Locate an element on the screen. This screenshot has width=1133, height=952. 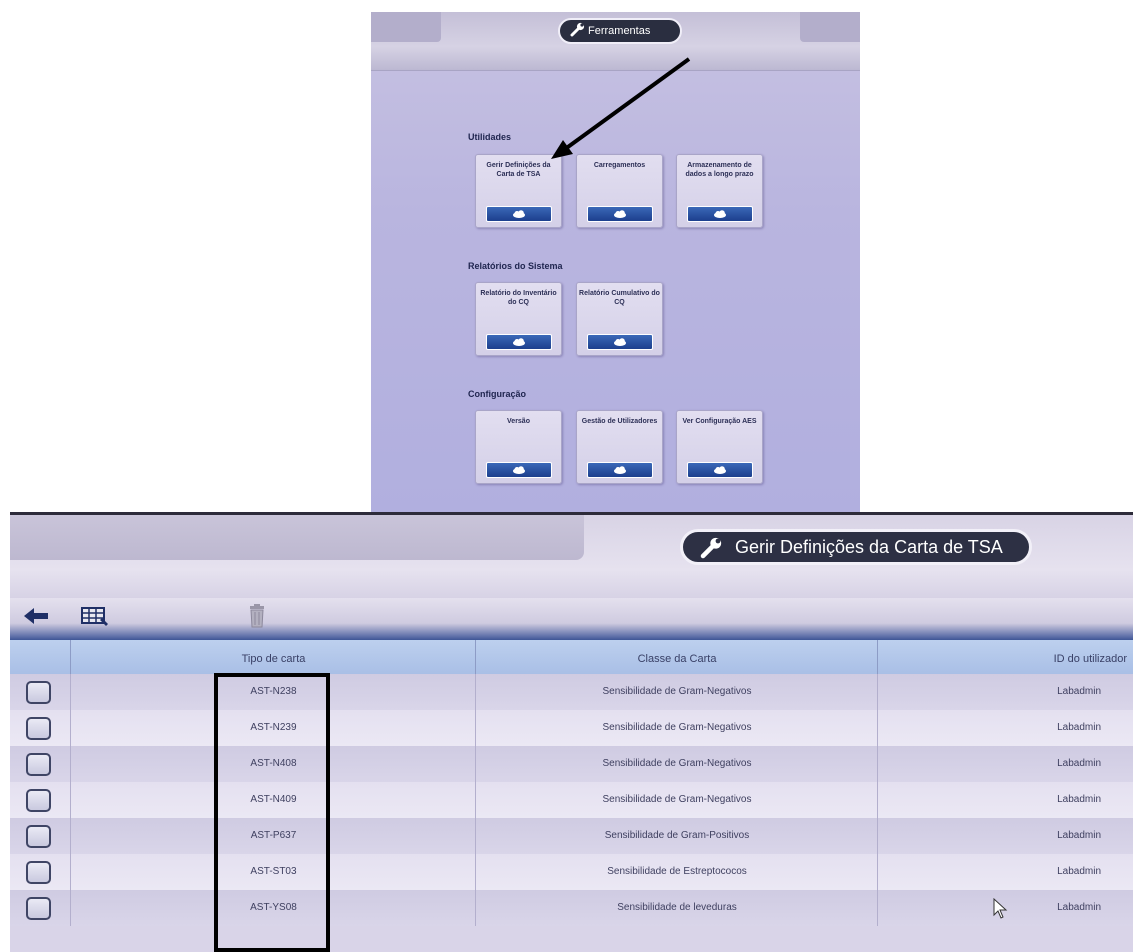
toolbar is located at coordinates (571, 619).